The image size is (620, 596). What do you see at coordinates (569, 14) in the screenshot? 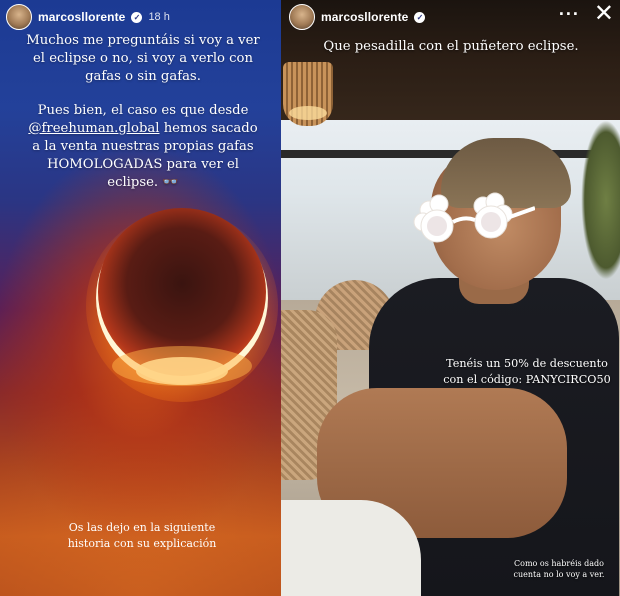
I see `more-dots-icon: ···` at bounding box center [569, 14].